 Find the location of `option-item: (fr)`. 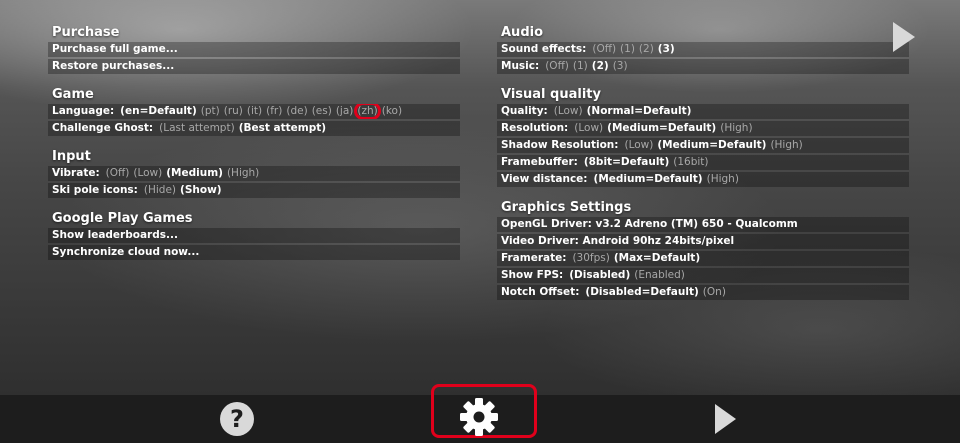

option-item: (fr) is located at coordinates (274, 111).